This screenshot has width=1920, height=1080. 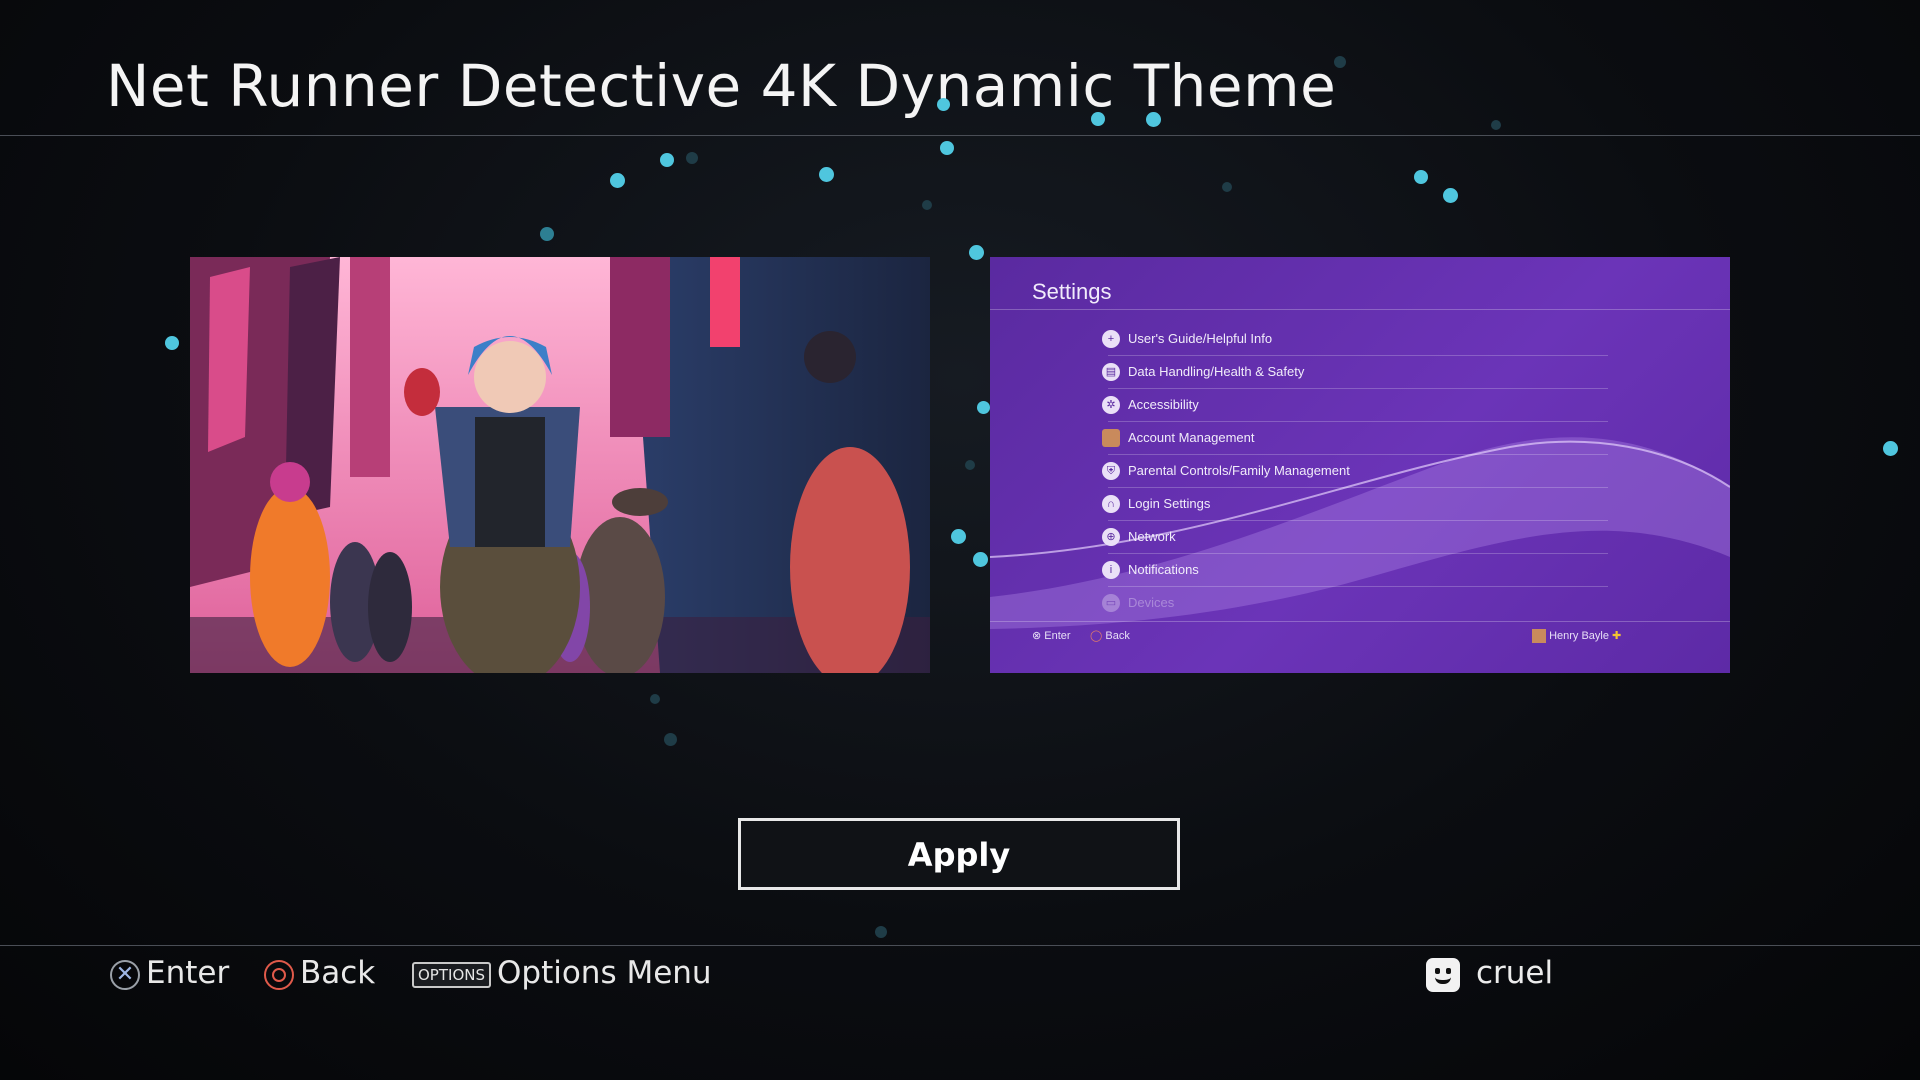 I want to click on footer-divider, so click(x=960, y=945).